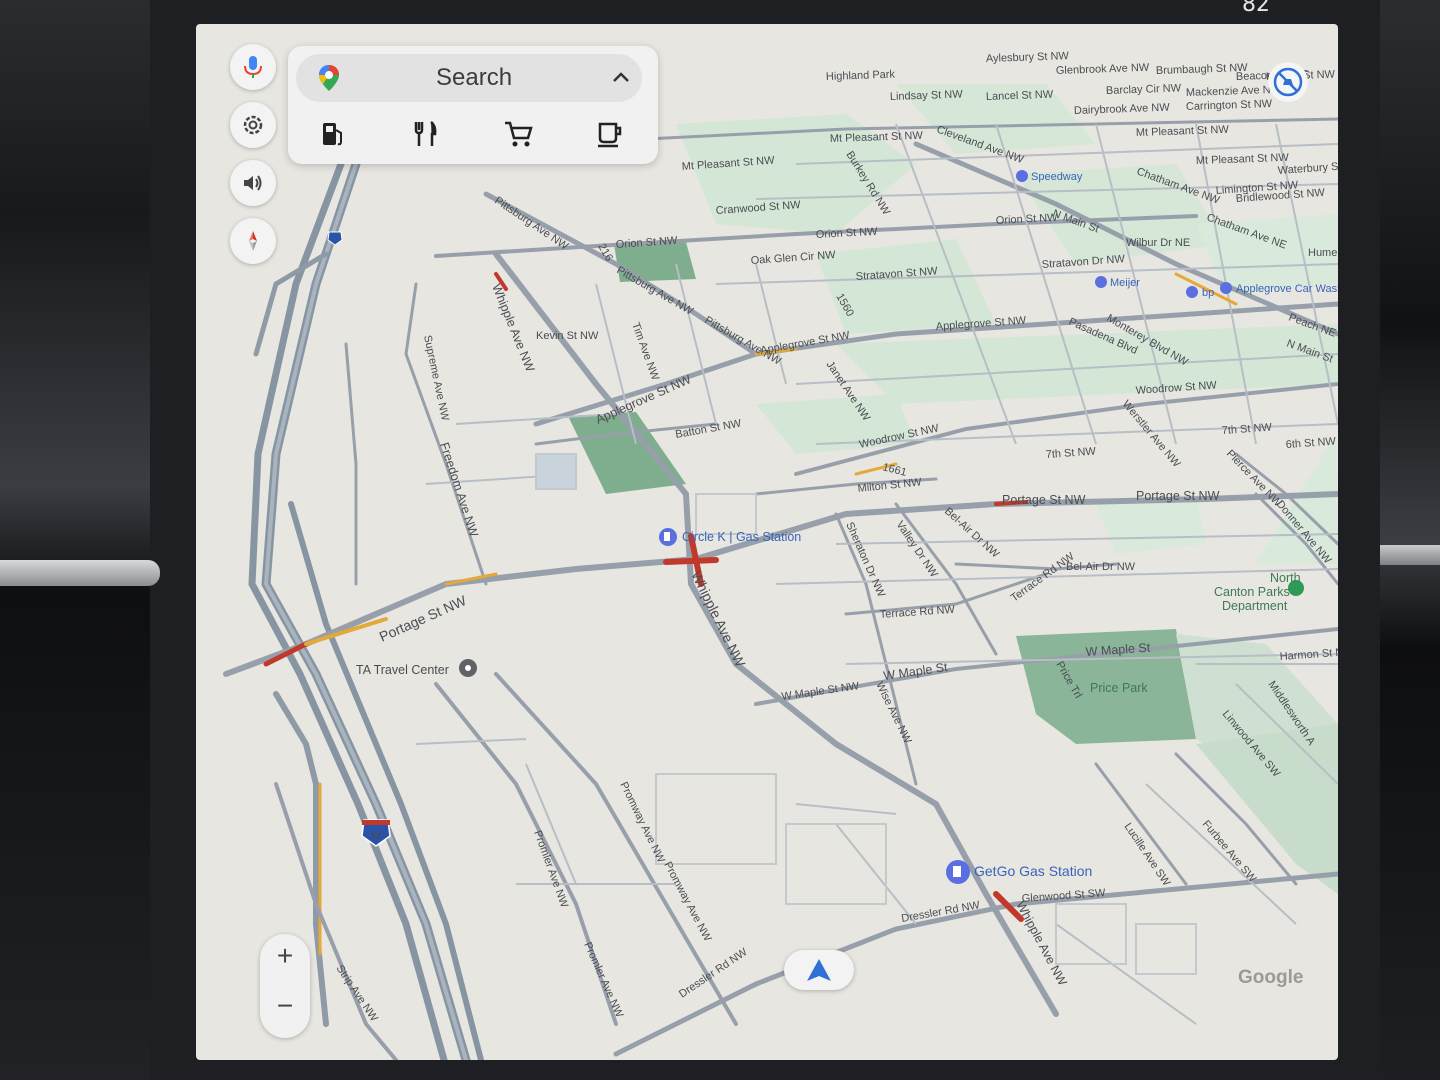 The height and width of the screenshot is (1080, 1440). Describe the element at coordinates (459, 490) in the screenshot. I see `road-label: Freedom Ave NW` at that location.